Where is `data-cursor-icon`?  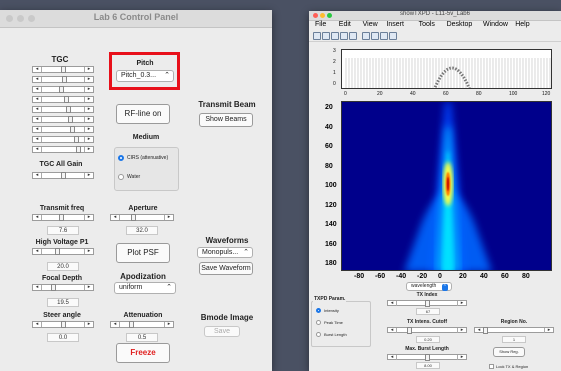 data-cursor-icon is located at coordinates (384, 36).